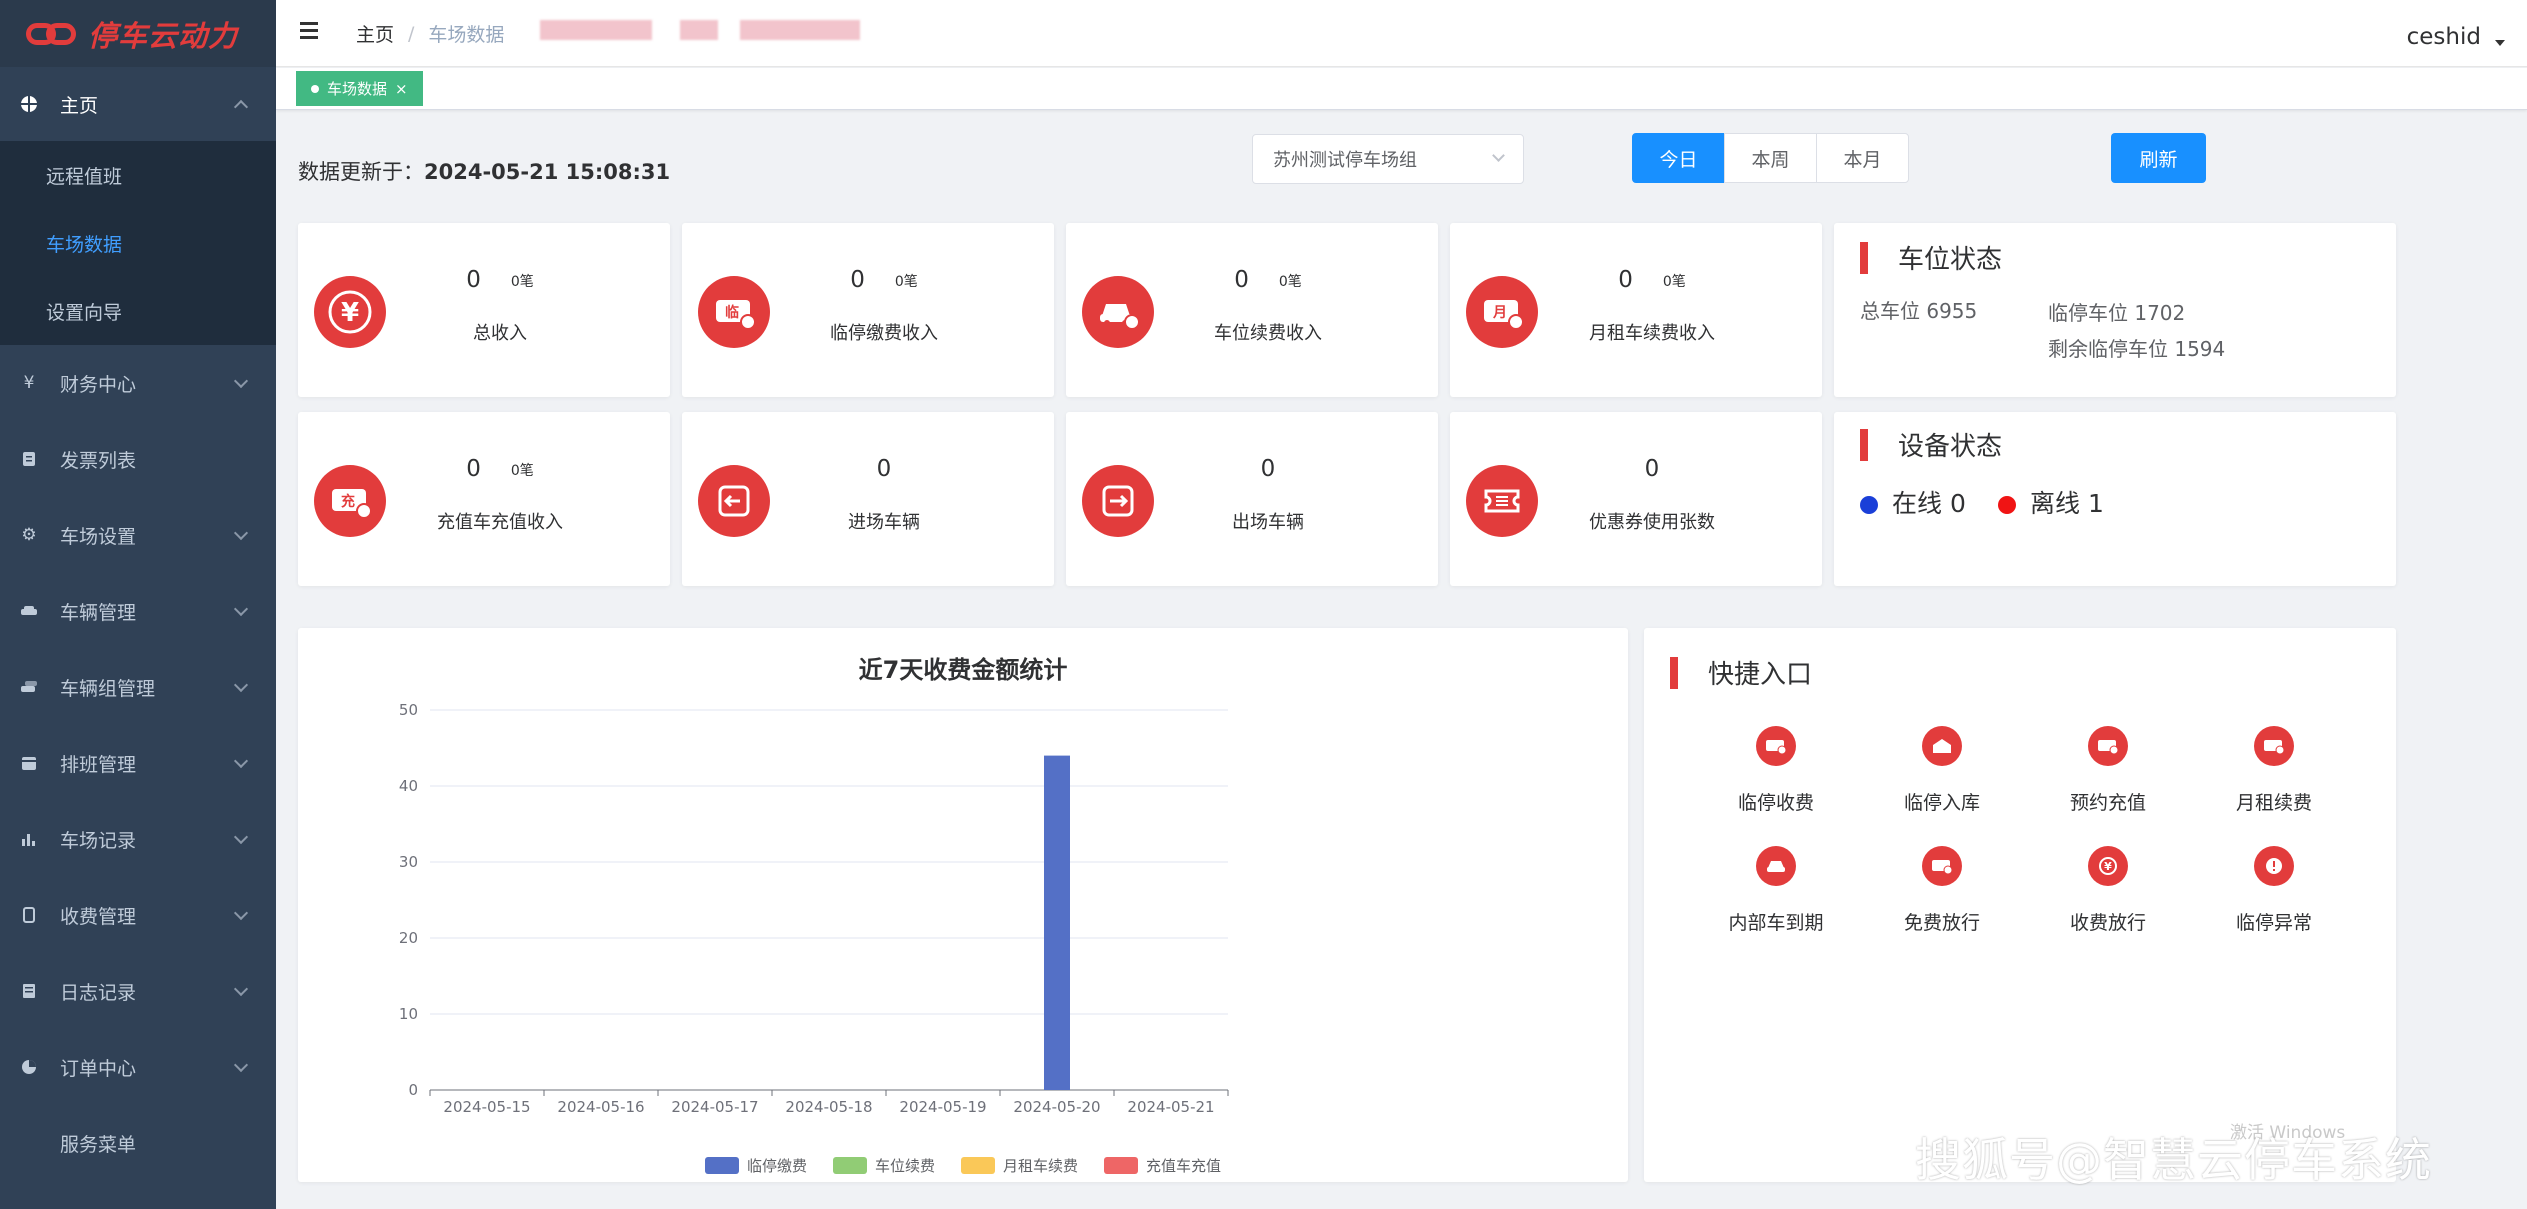 The width and height of the screenshot is (2527, 1209). Describe the element at coordinates (29, 687) in the screenshot. I see `car-group-icon` at that location.